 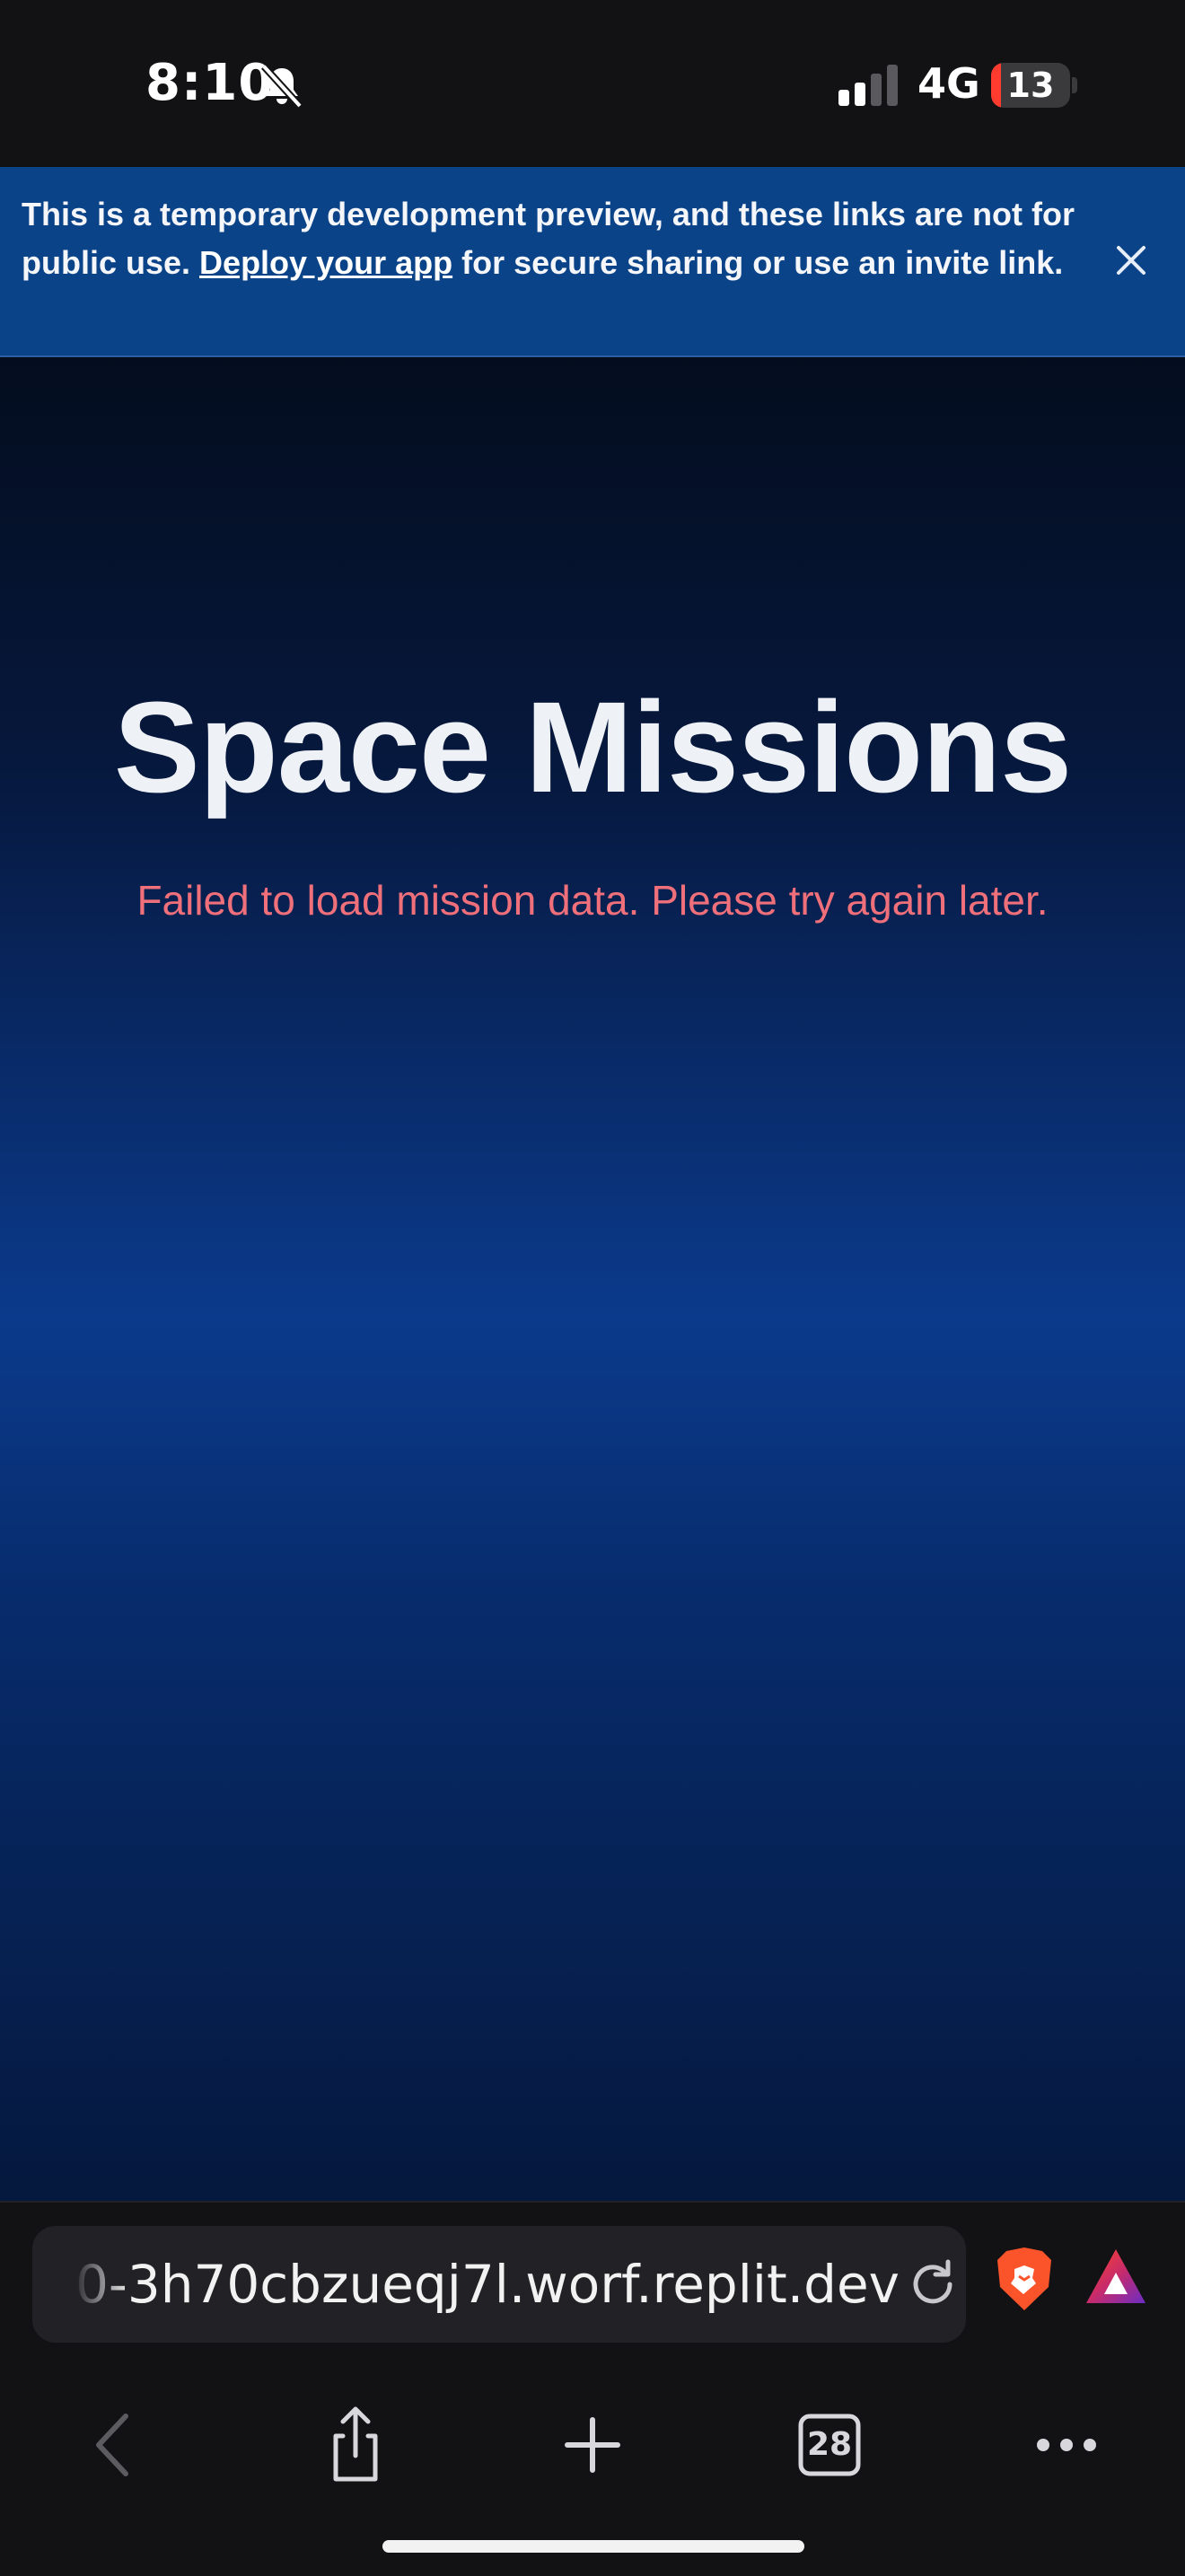 I want to click on url-fade, so click(x=81, y=2284).